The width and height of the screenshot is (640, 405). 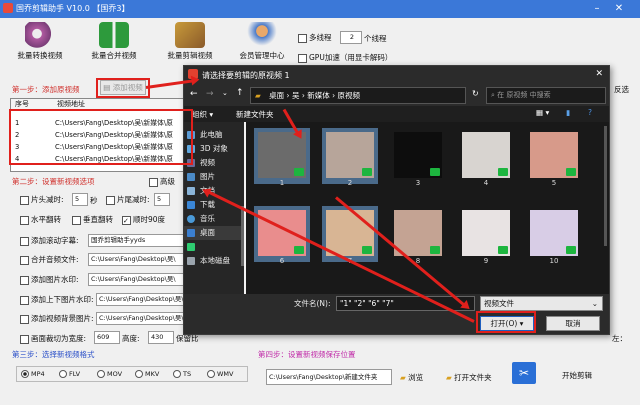 What do you see at coordinates (541, 303) in the screenshot?
I see `filetype-select: 视频文件 ⌄` at bounding box center [541, 303].